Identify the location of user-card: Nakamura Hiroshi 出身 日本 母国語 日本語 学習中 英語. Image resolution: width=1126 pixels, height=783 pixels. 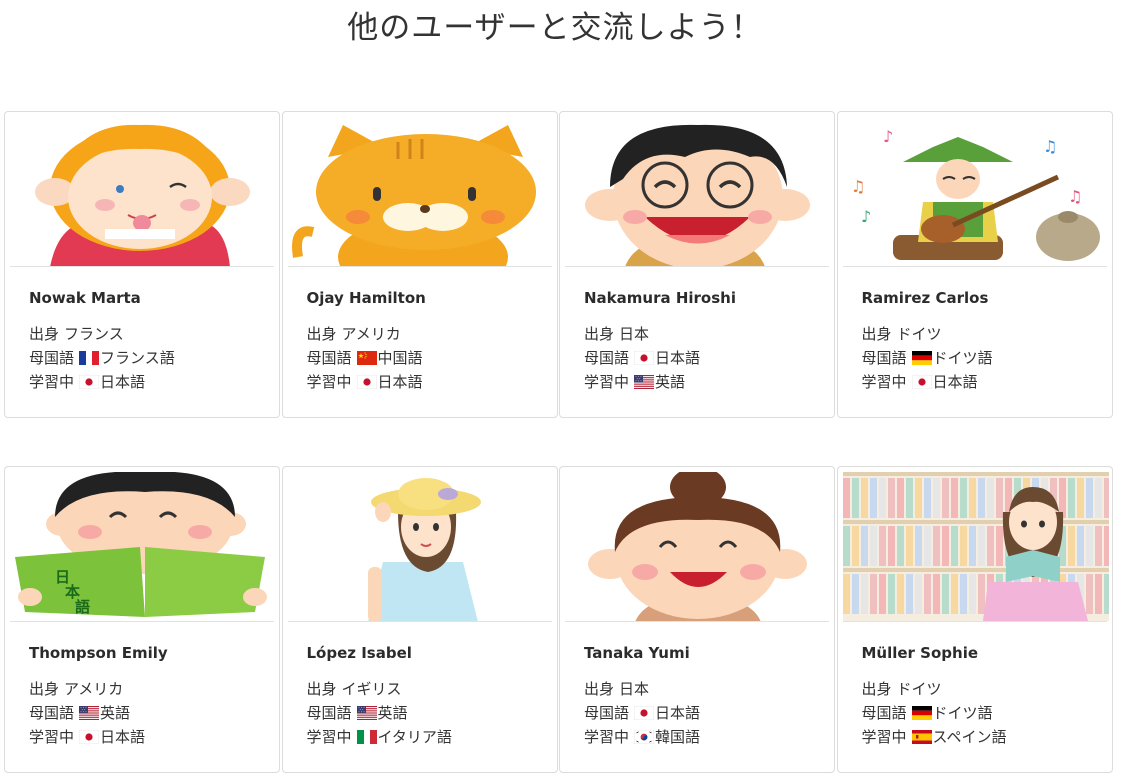
(697, 264).